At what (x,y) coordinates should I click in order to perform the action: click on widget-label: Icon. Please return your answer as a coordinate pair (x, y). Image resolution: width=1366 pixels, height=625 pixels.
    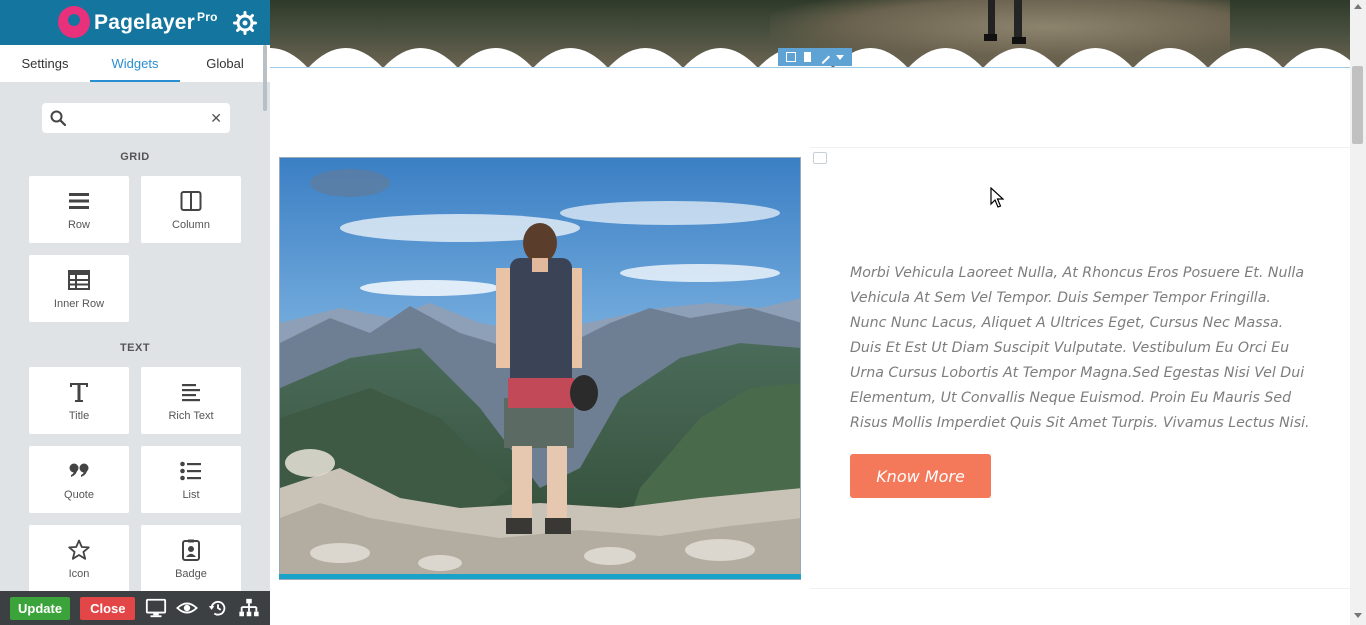
    Looking at the image, I should click on (79, 573).